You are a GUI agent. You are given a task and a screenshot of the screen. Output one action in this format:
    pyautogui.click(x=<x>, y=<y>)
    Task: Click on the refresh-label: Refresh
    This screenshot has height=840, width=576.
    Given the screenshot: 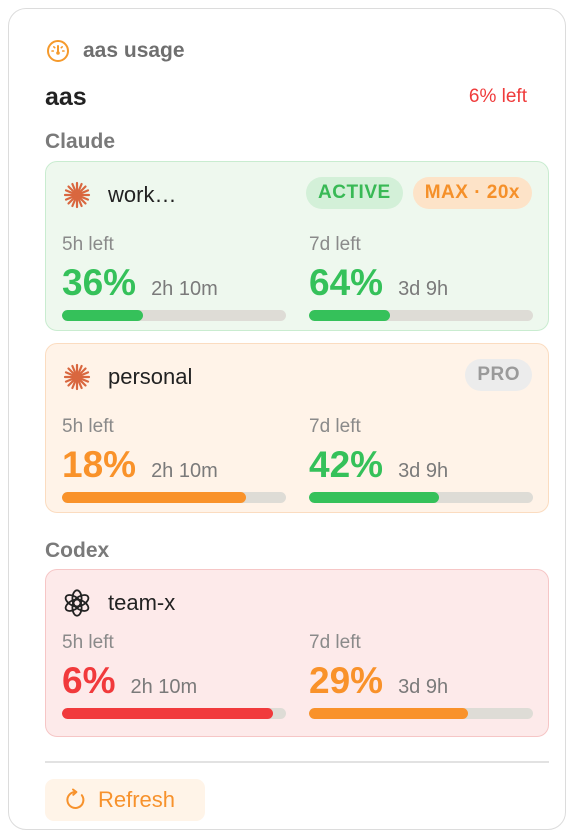 What is the action you would take?
    pyautogui.click(x=137, y=799)
    